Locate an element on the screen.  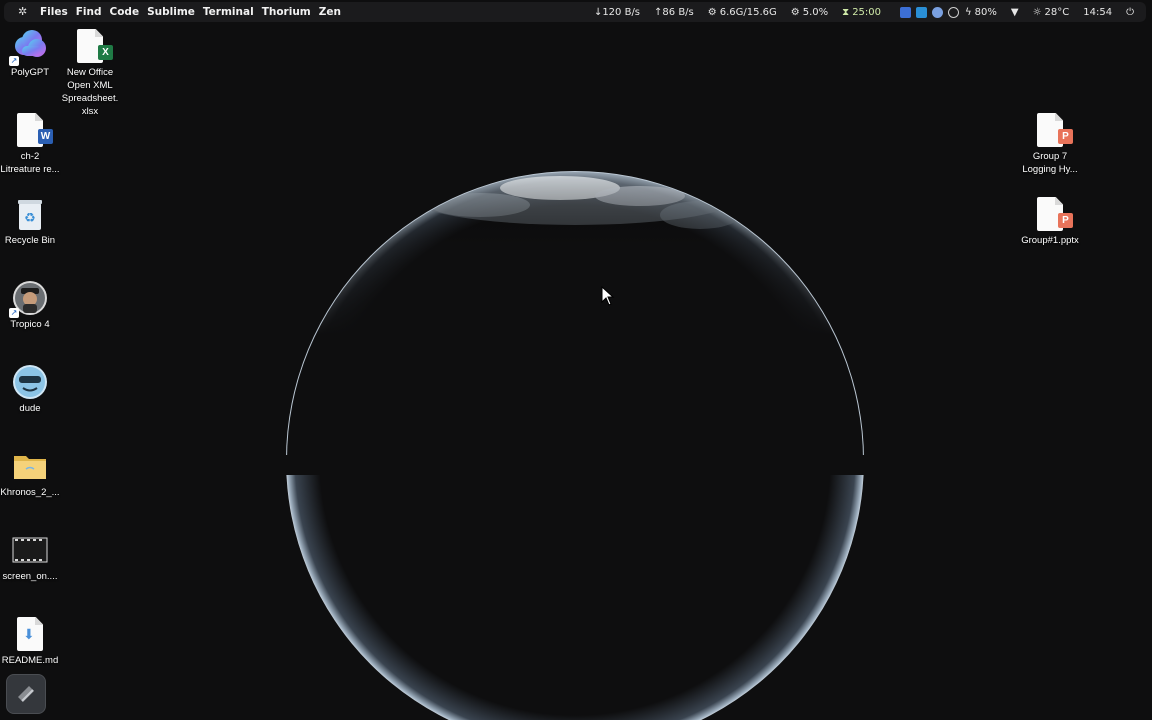
network-upload-rate: ↑86 B/s is located at coordinates (674, 12).